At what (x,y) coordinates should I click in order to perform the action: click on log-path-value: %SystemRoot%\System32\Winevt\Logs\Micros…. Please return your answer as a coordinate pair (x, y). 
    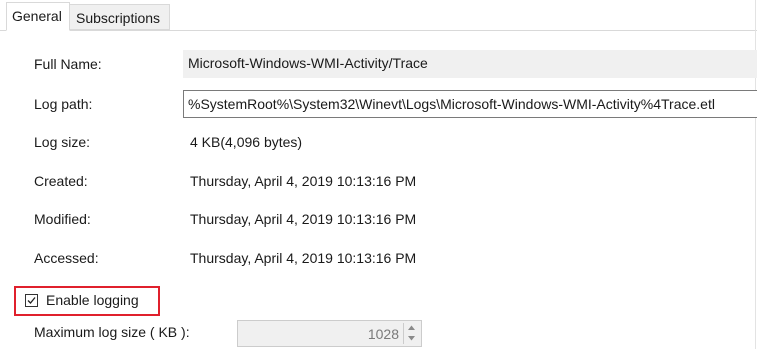
    Looking at the image, I should click on (451, 104).